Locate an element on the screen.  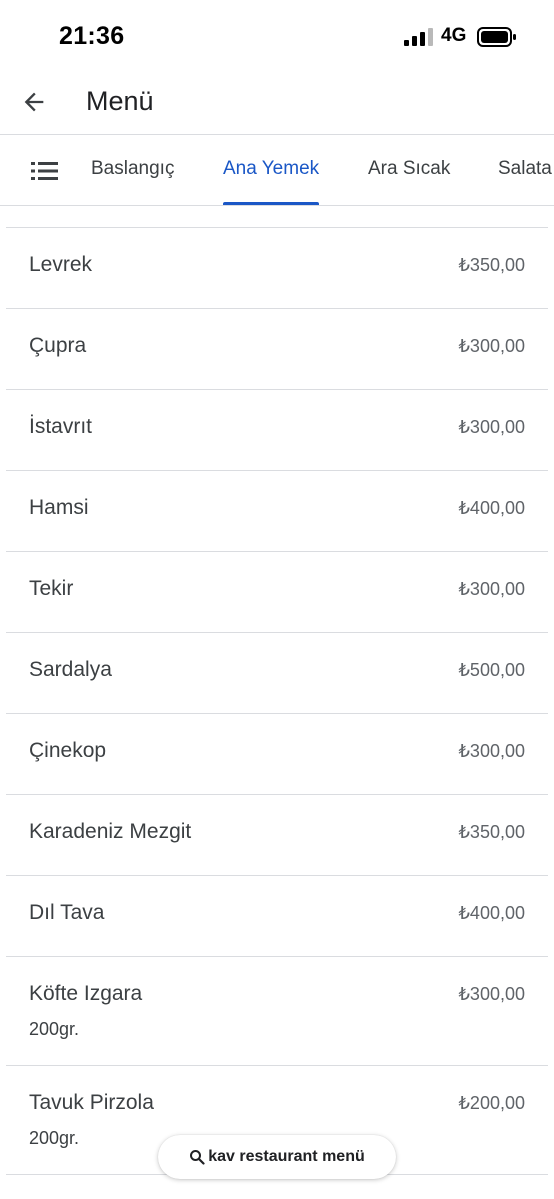
page-title: Menü is located at coordinates (120, 101).